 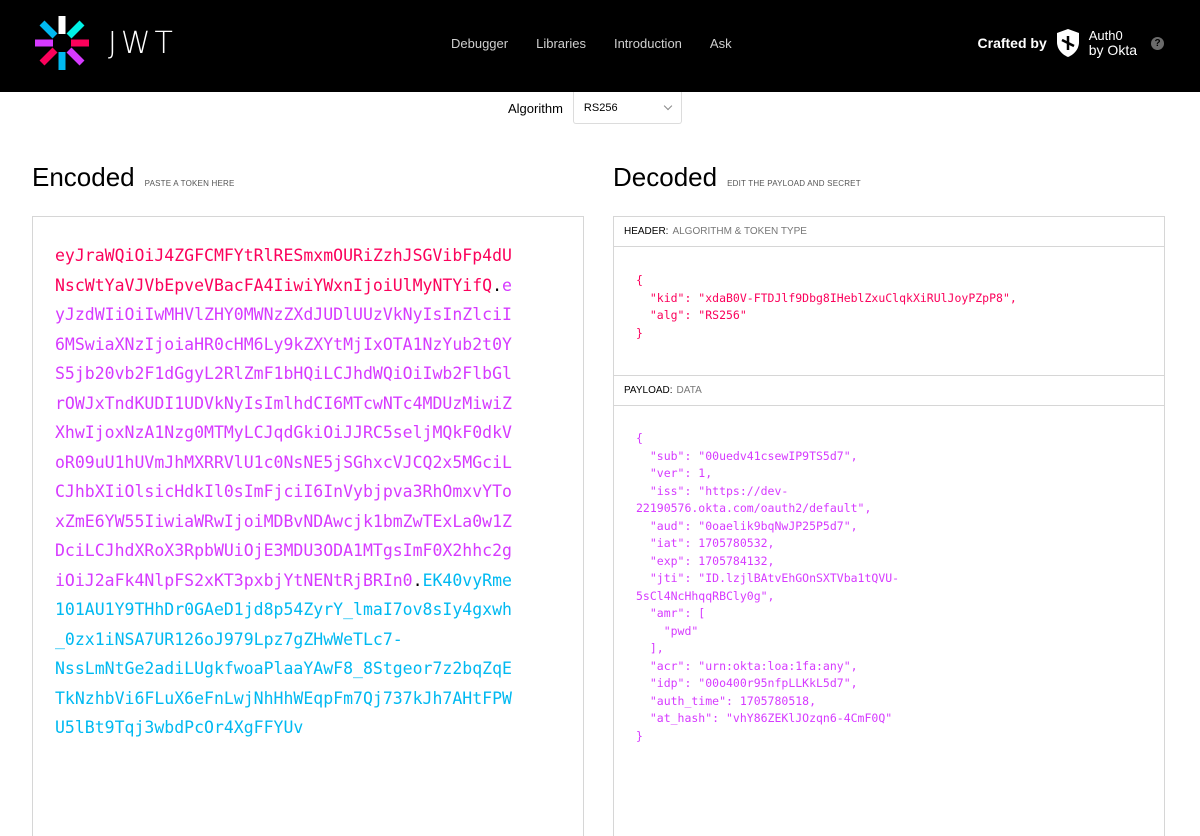 What do you see at coordinates (668, 106) in the screenshot?
I see `chevron-down-icon` at bounding box center [668, 106].